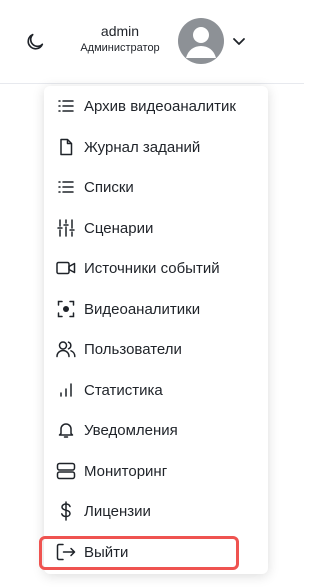  I want to click on menu-item-scenarios: Сценарии, so click(156, 228).